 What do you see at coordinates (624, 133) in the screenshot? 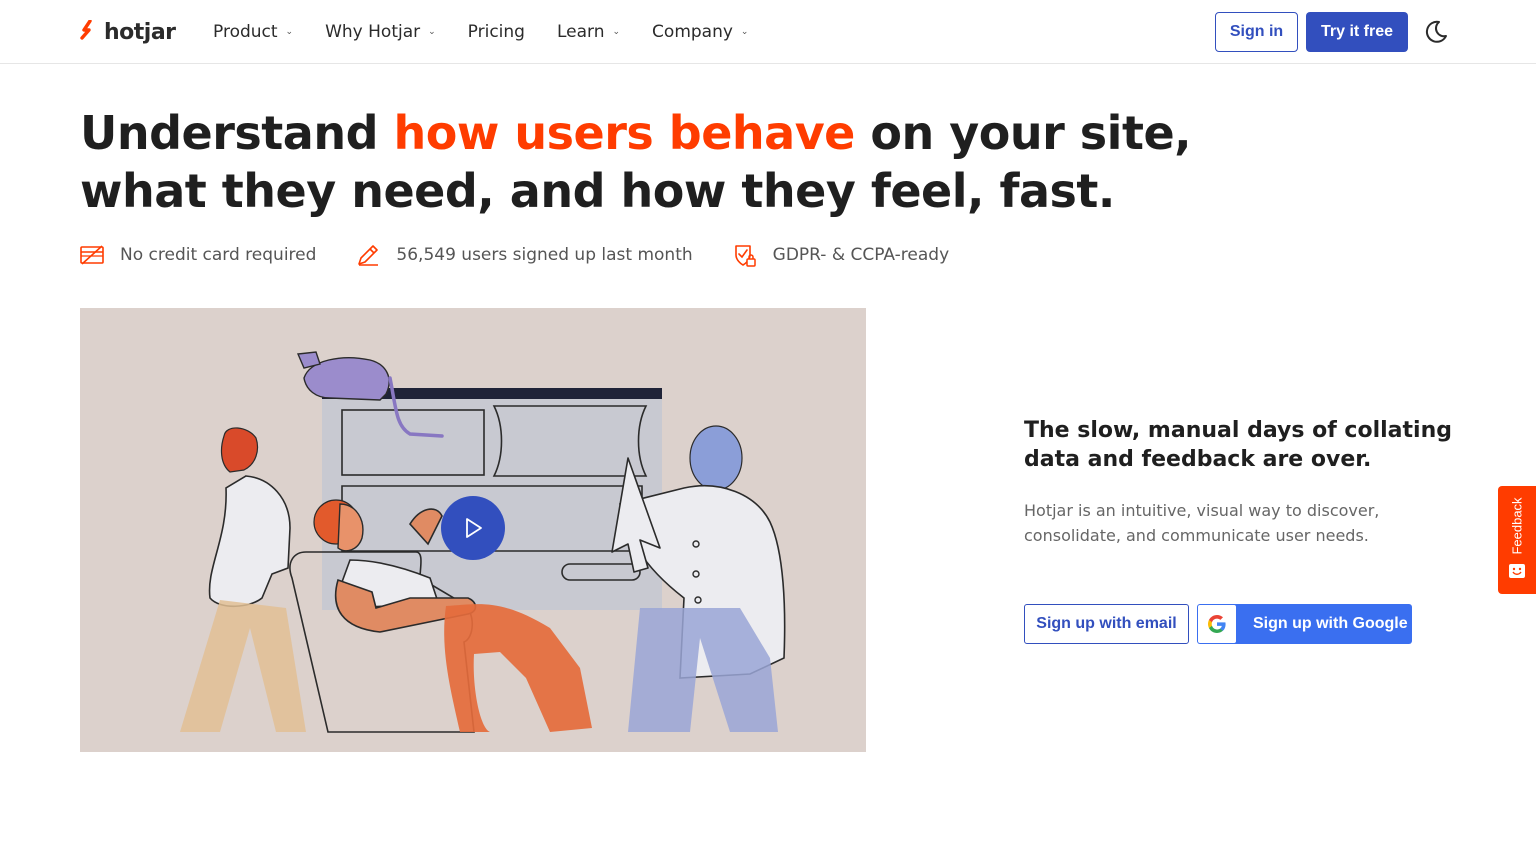
I see `hero-headline-accent: how users behave` at bounding box center [624, 133].